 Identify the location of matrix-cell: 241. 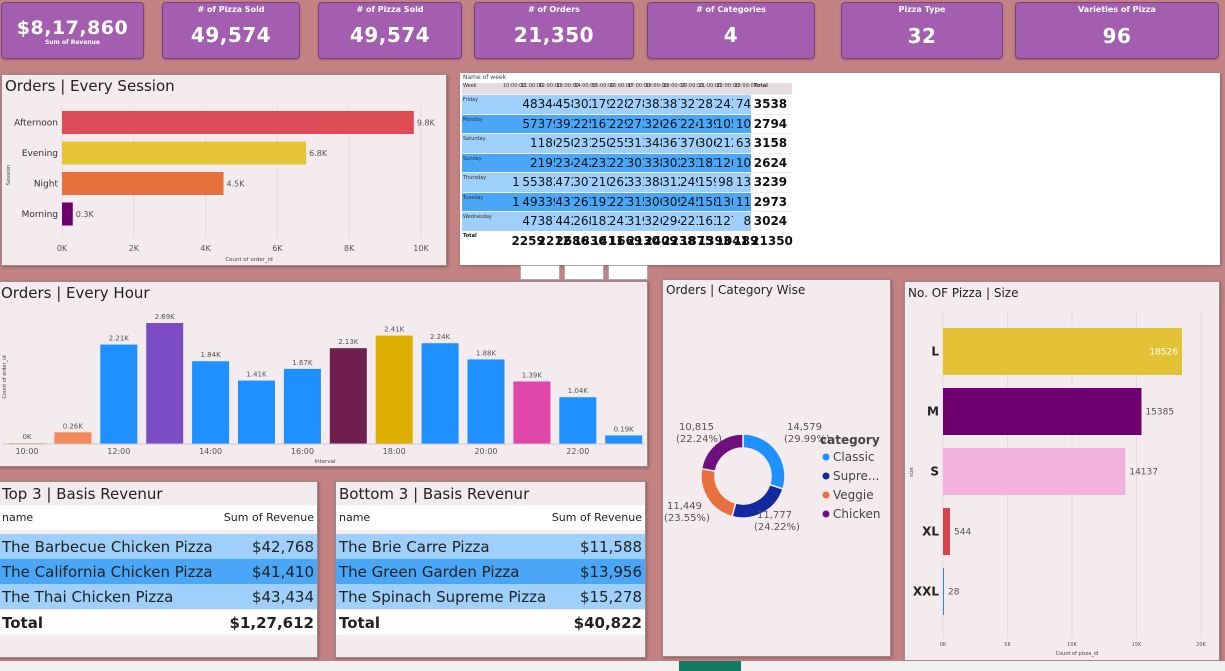
(620, 221).